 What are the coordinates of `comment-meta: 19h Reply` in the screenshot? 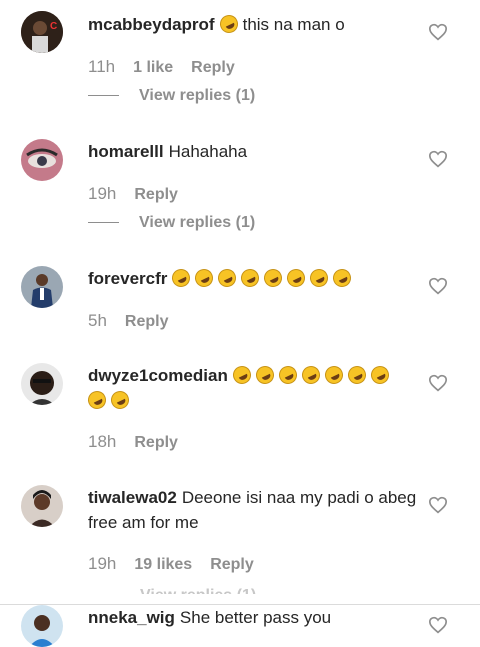 It's located at (133, 194).